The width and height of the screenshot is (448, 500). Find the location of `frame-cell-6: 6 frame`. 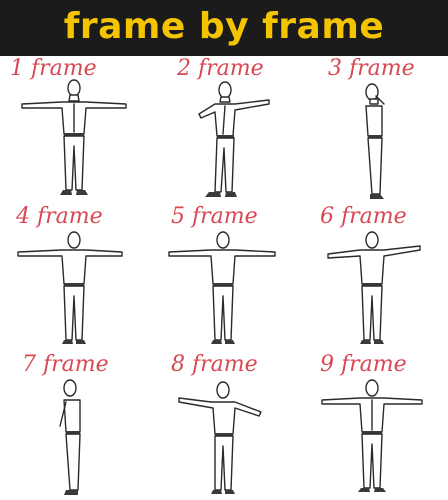

frame-cell-6: 6 frame is located at coordinates (372, 278).